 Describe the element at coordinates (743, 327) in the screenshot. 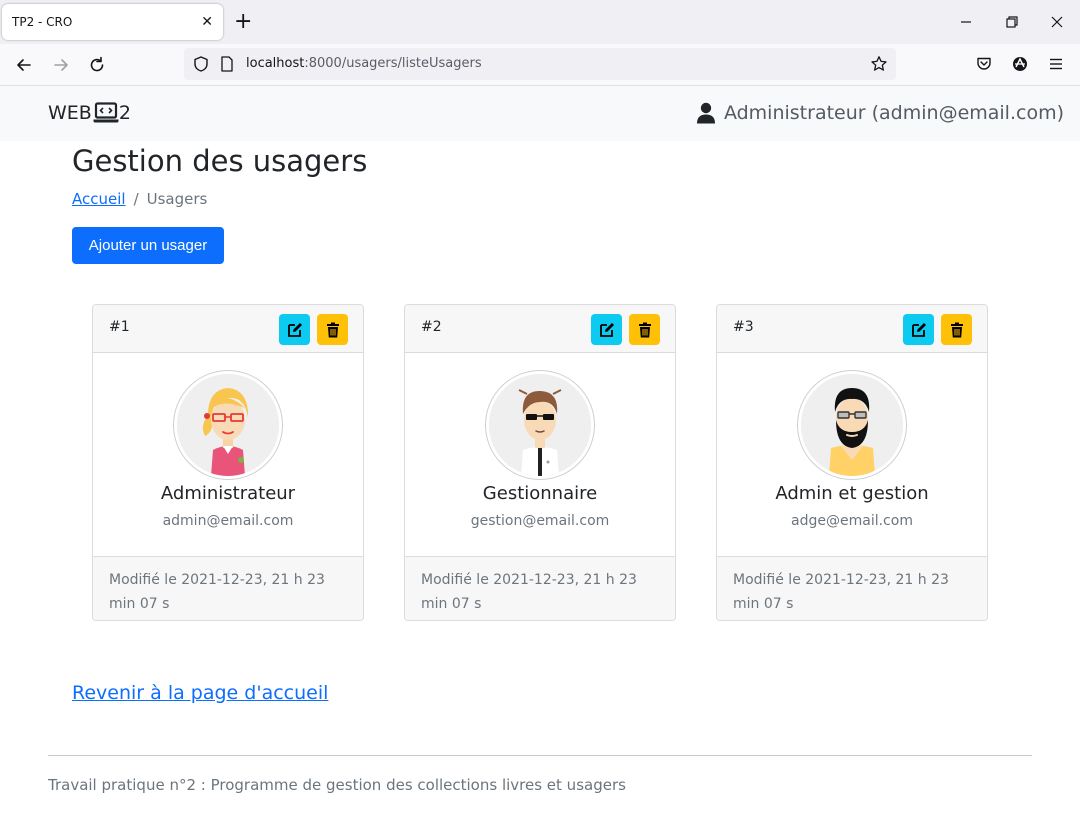

I see `user-id: #3` at that location.